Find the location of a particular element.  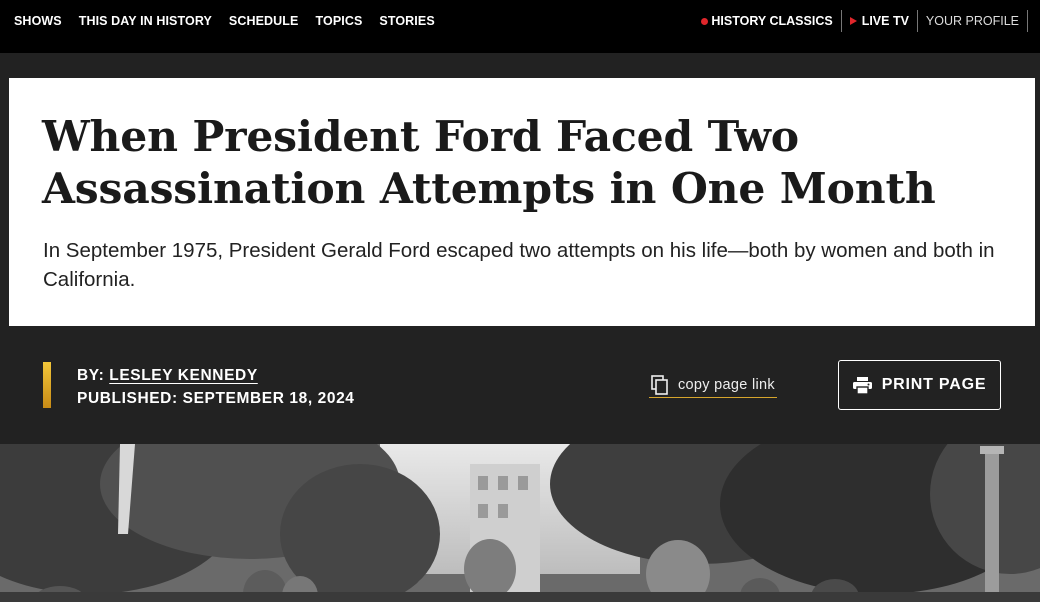

secondary-nav: HISTORY CLASSICS LIVE TV YOUR PROFILE is located at coordinates (864, 21).